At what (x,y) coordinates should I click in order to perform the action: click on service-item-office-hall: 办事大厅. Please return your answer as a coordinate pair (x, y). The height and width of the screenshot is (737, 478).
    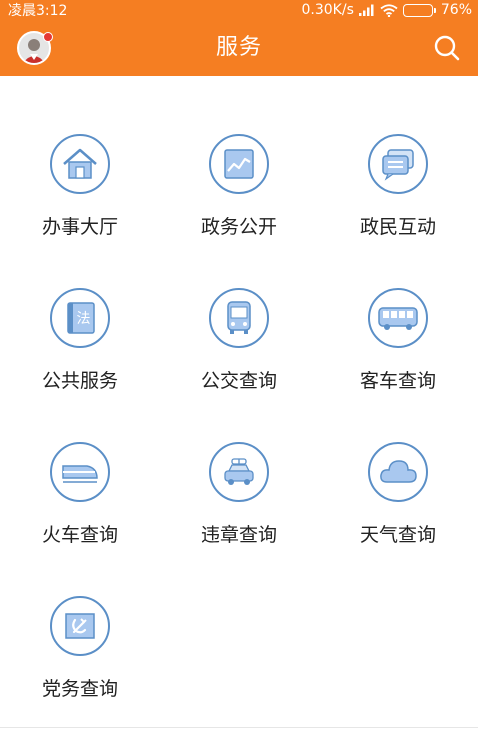
    Looking at the image, I should click on (80, 199).